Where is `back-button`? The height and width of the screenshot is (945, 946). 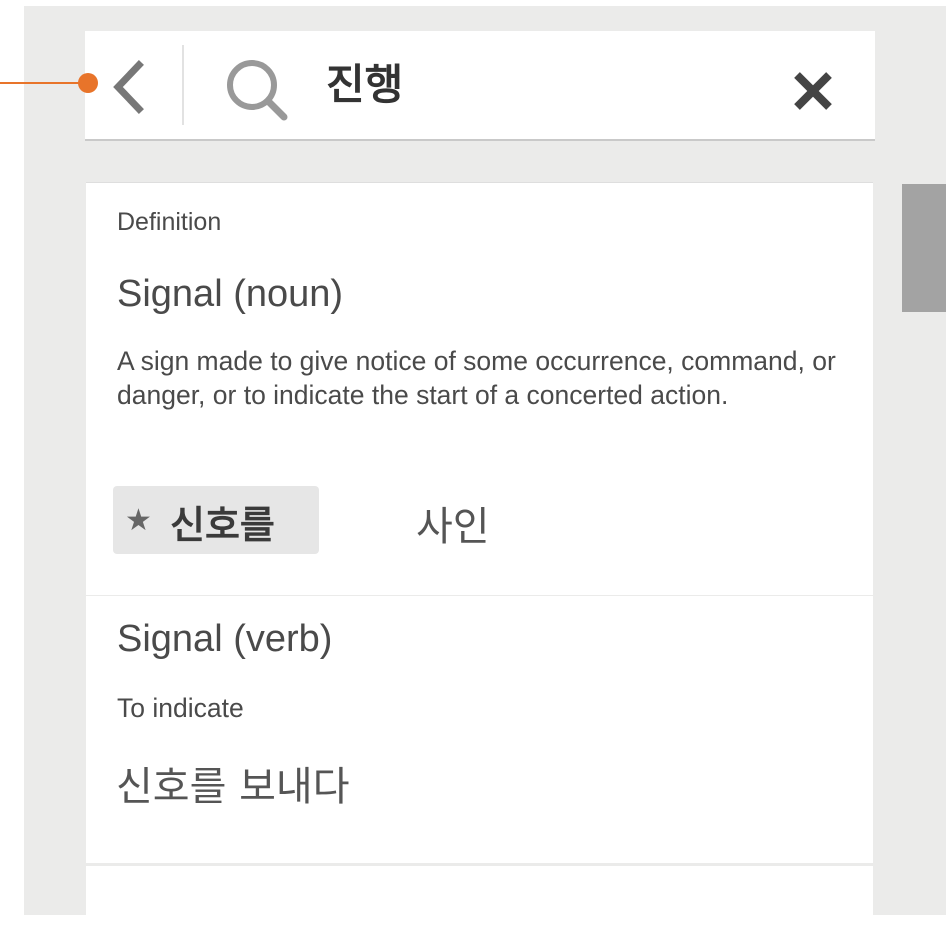
back-button is located at coordinates (133, 85).